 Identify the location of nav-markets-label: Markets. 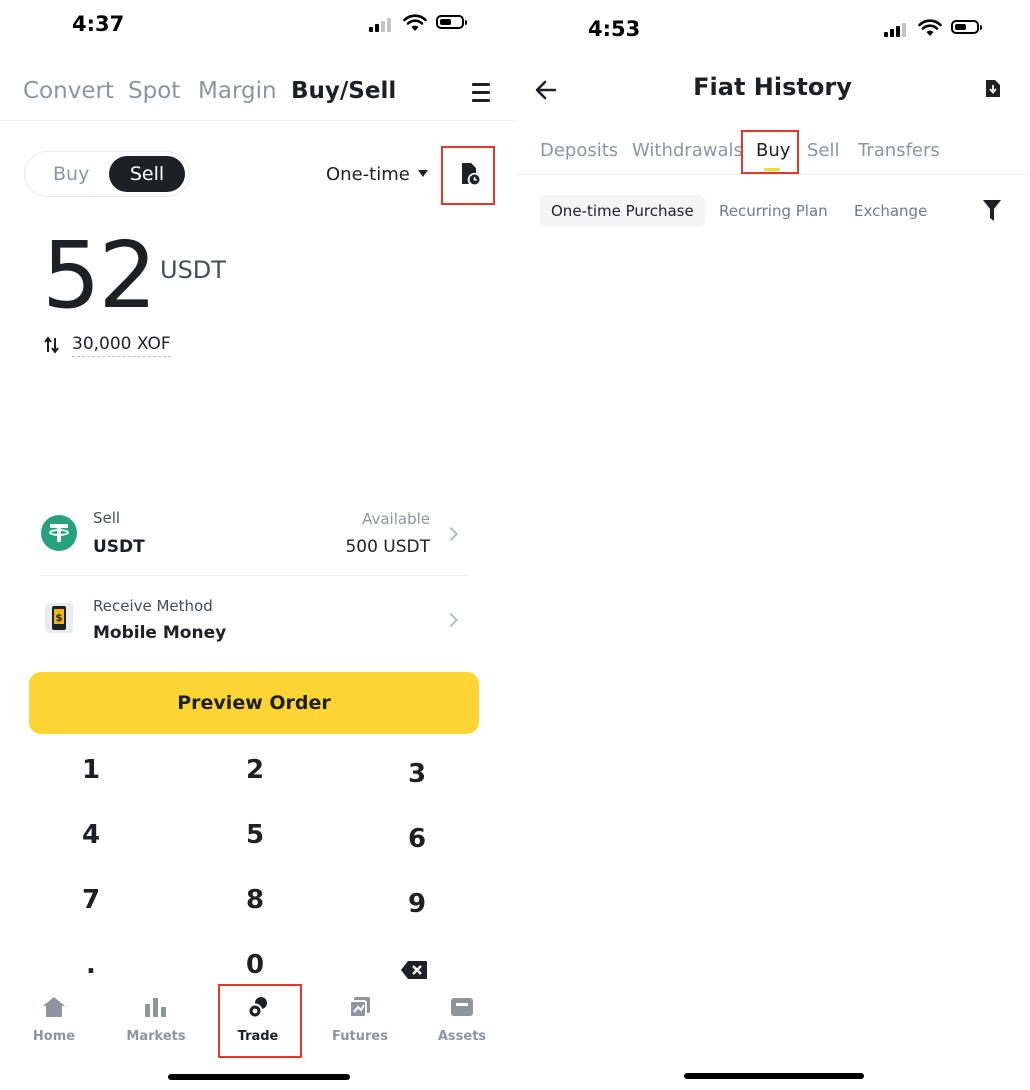
(156, 1036).